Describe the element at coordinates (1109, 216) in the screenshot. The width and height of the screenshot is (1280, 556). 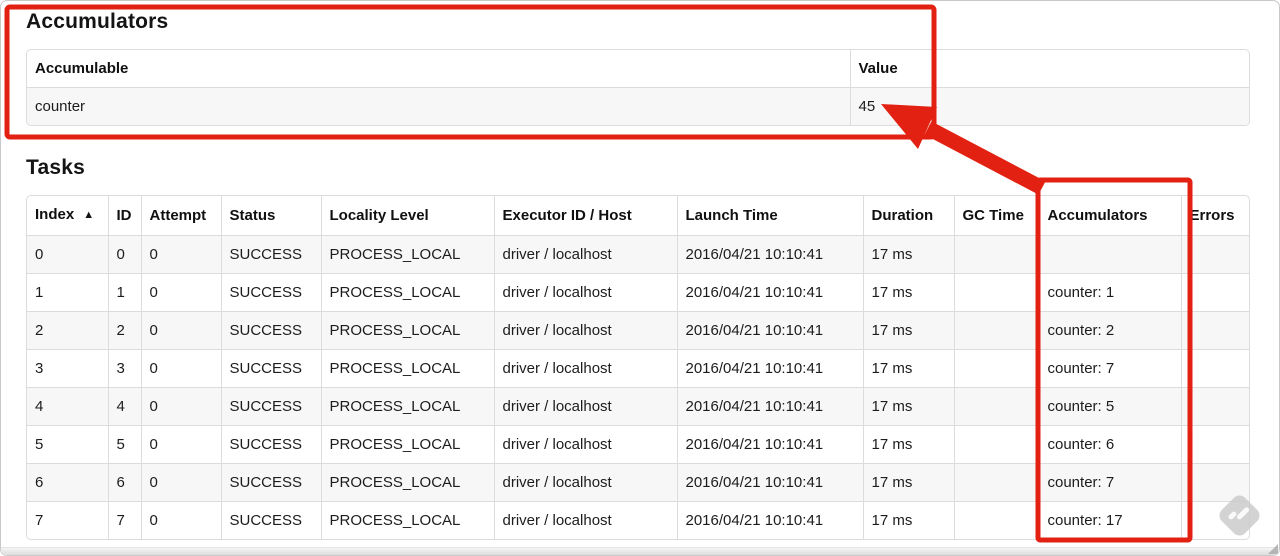
I see `column-header-accumulators: Accumulators` at that location.